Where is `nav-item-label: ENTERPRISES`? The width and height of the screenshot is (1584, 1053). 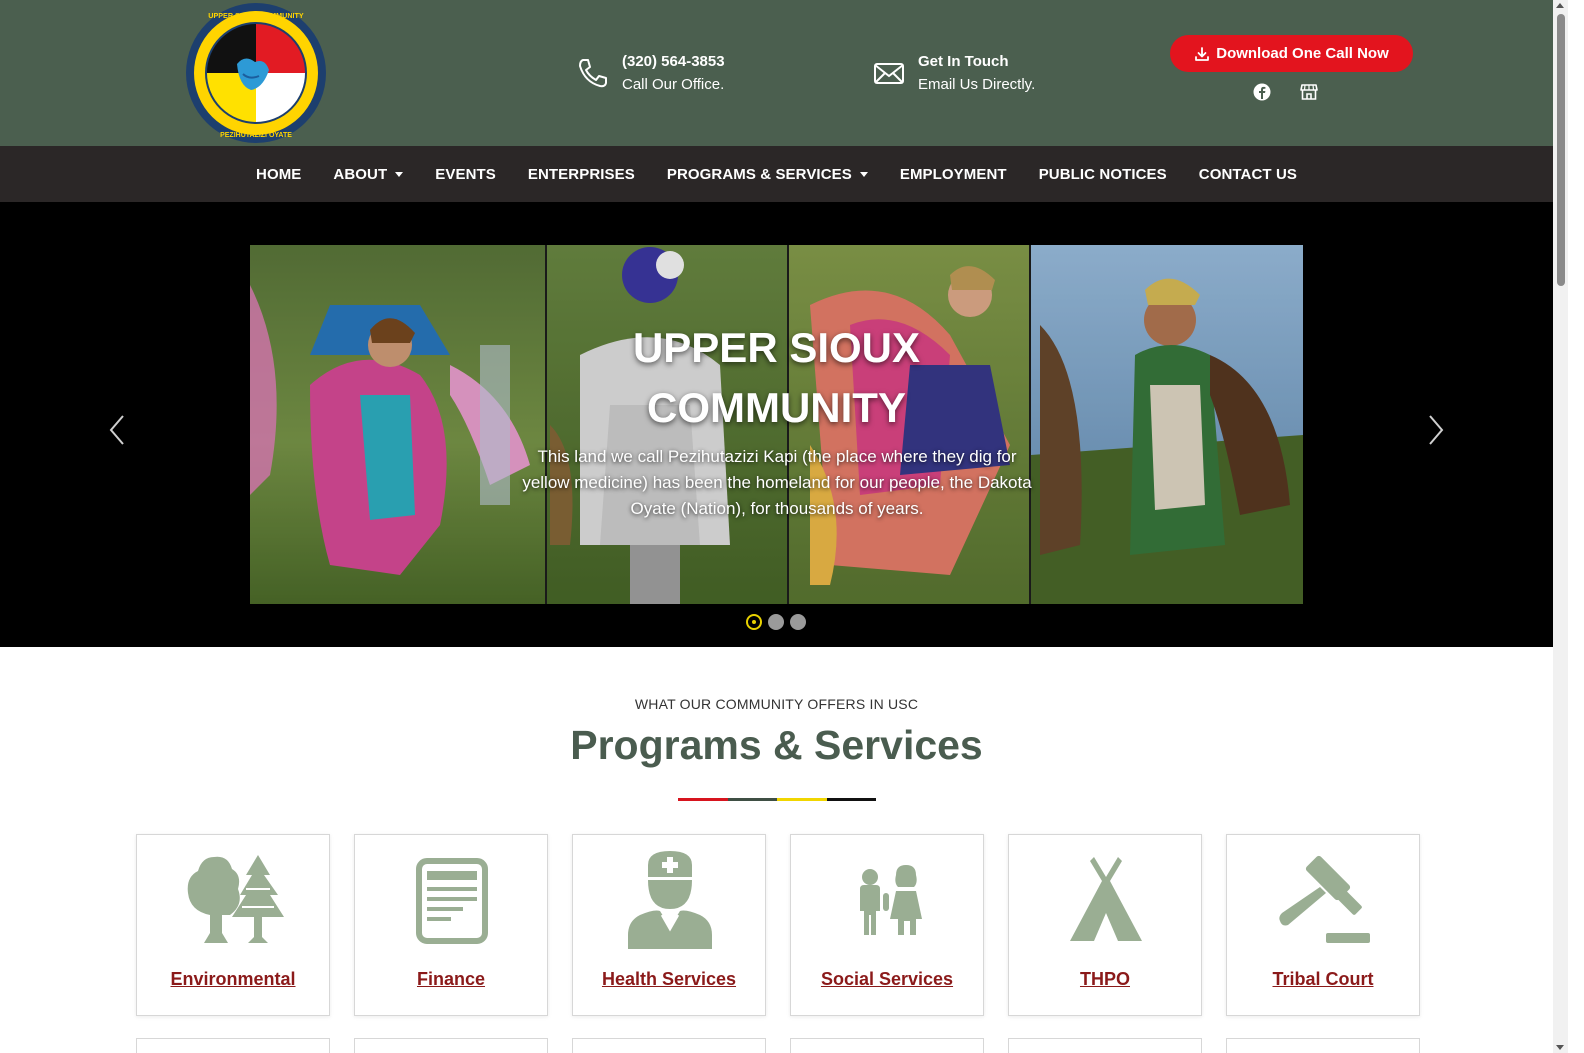
nav-item-label: ENTERPRISES is located at coordinates (581, 174).